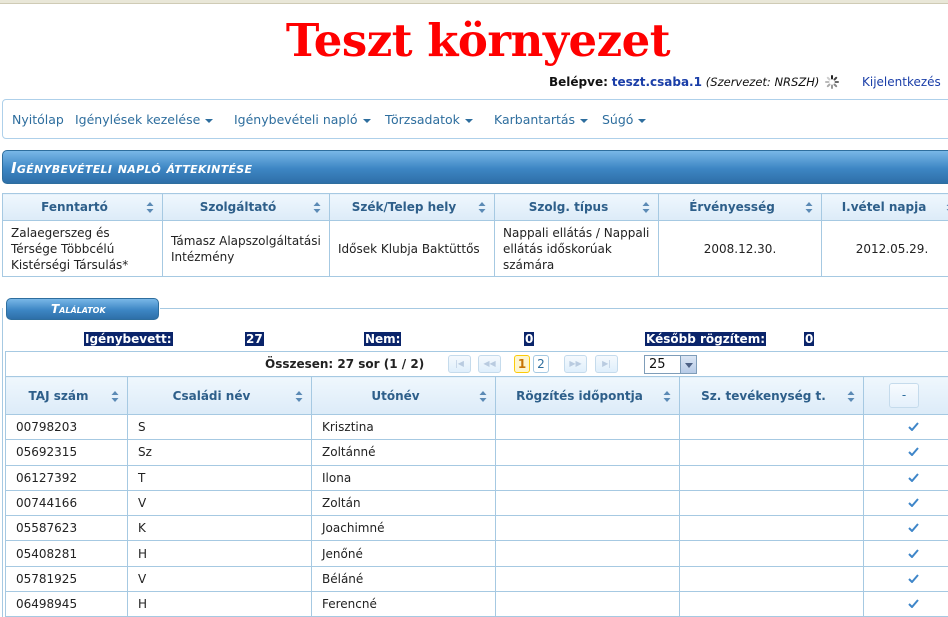  Describe the element at coordinates (403, 553) in the screenshot. I see `cell-given-name: Jenőné` at that location.